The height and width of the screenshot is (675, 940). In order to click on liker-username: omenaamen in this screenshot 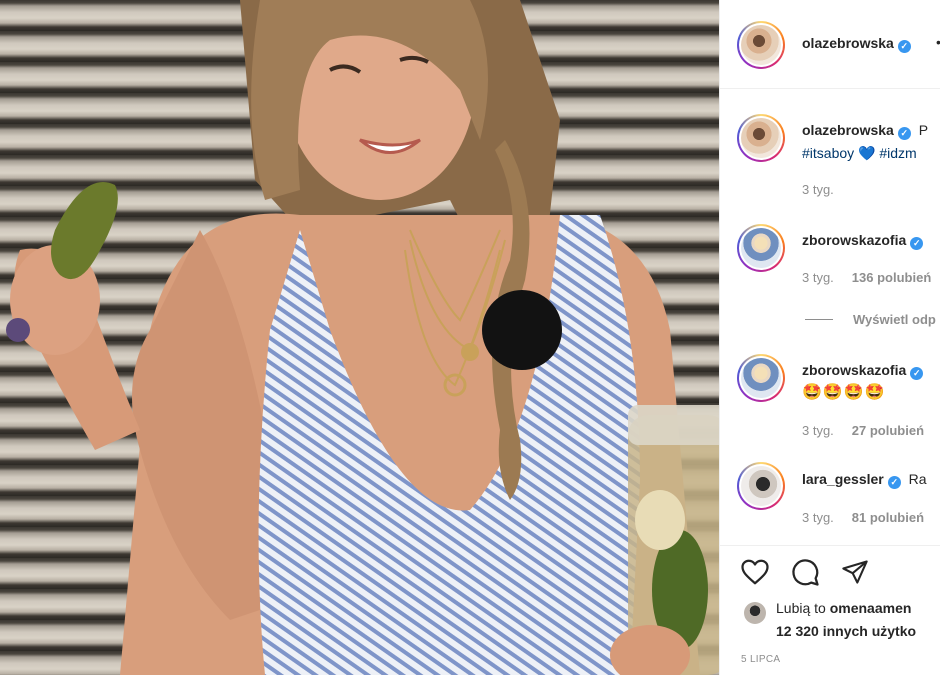, I will do `click(871, 608)`.